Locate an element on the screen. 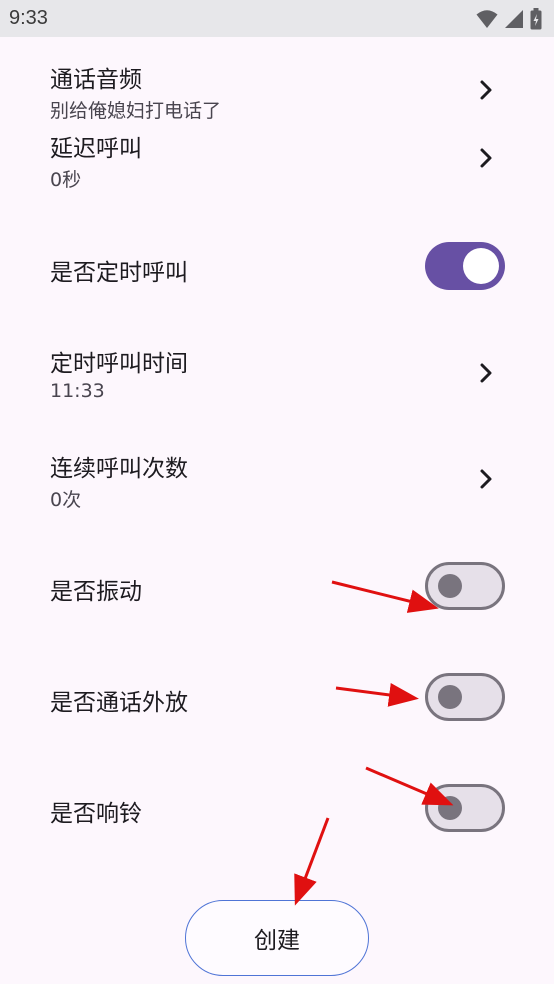 Image resolution: width=554 pixels, height=984 pixels. vibrate-toggle is located at coordinates (465, 586).